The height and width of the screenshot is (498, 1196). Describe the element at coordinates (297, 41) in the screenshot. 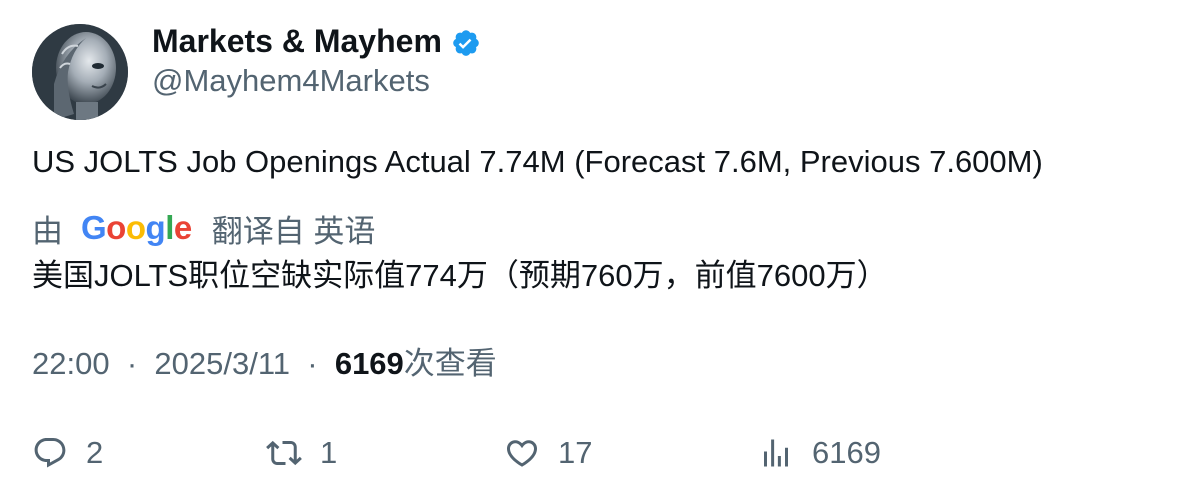

I see `author-name: Markets & Mayhem` at that location.